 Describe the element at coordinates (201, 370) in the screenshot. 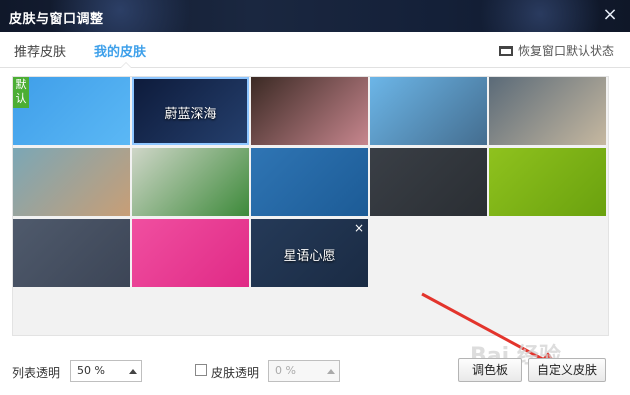

I see `skin-opacity-checkbox` at that location.